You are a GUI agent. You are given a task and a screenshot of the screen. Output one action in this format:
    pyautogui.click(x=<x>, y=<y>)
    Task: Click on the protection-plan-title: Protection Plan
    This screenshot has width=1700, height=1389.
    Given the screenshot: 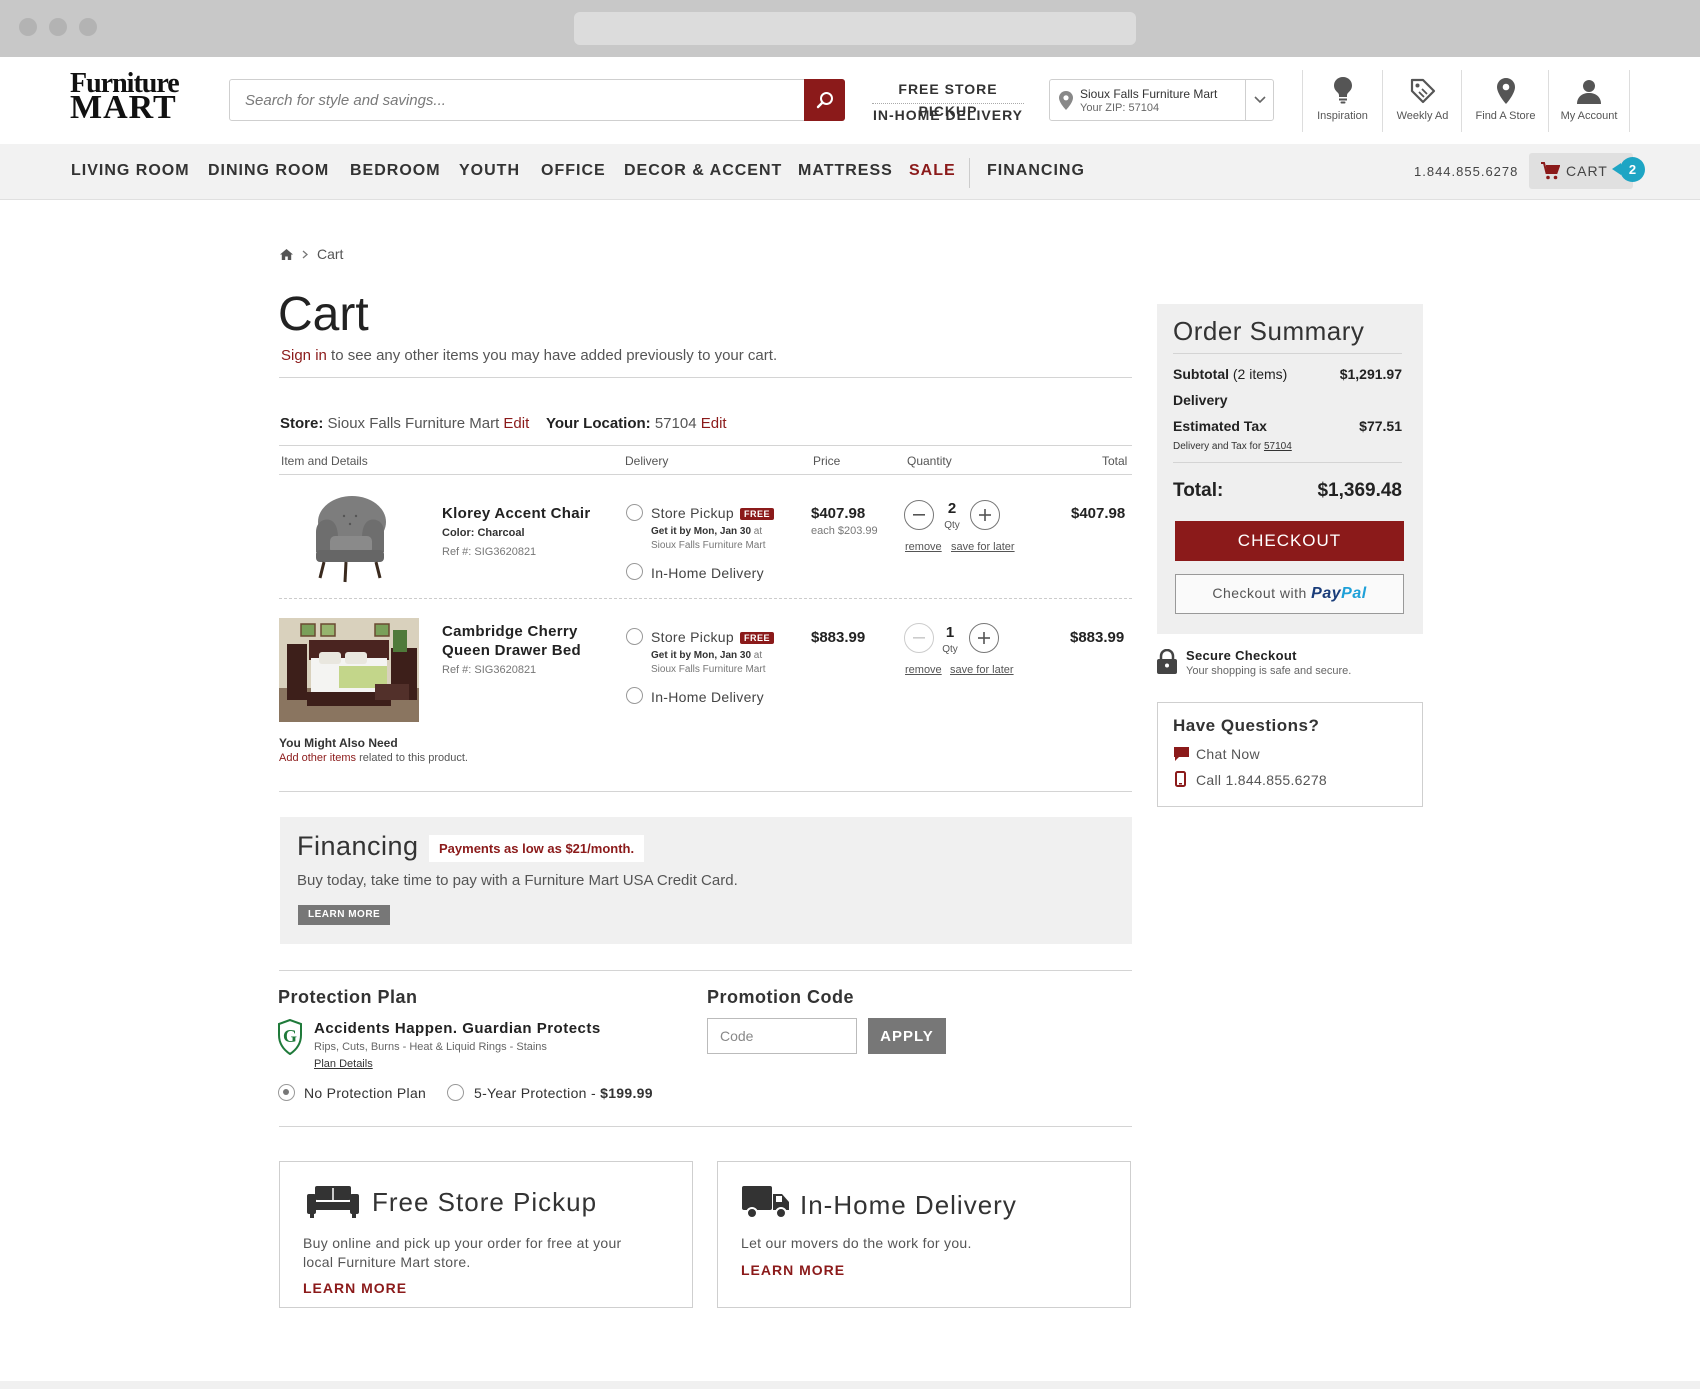 What is the action you would take?
    pyautogui.click(x=348, y=997)
    